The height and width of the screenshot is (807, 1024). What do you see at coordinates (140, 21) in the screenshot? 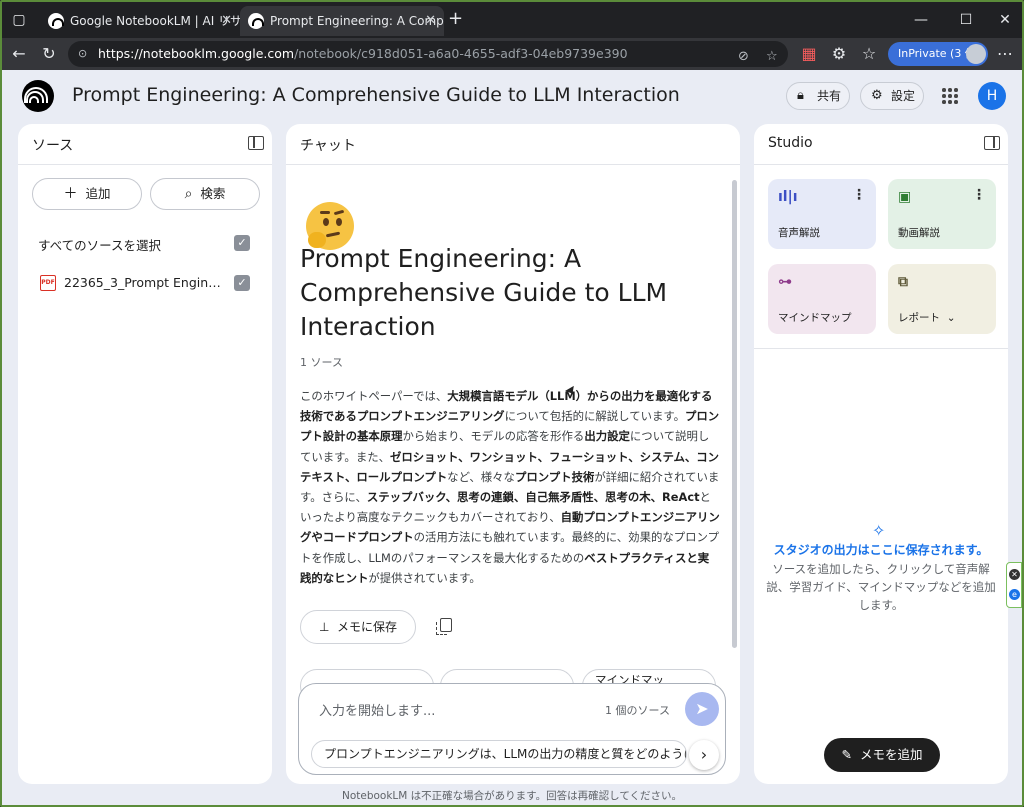
I see `tab-notebooklm-home: Google NotebookLM | AI リサーチツ ✕` at bounding box center [140, 21].